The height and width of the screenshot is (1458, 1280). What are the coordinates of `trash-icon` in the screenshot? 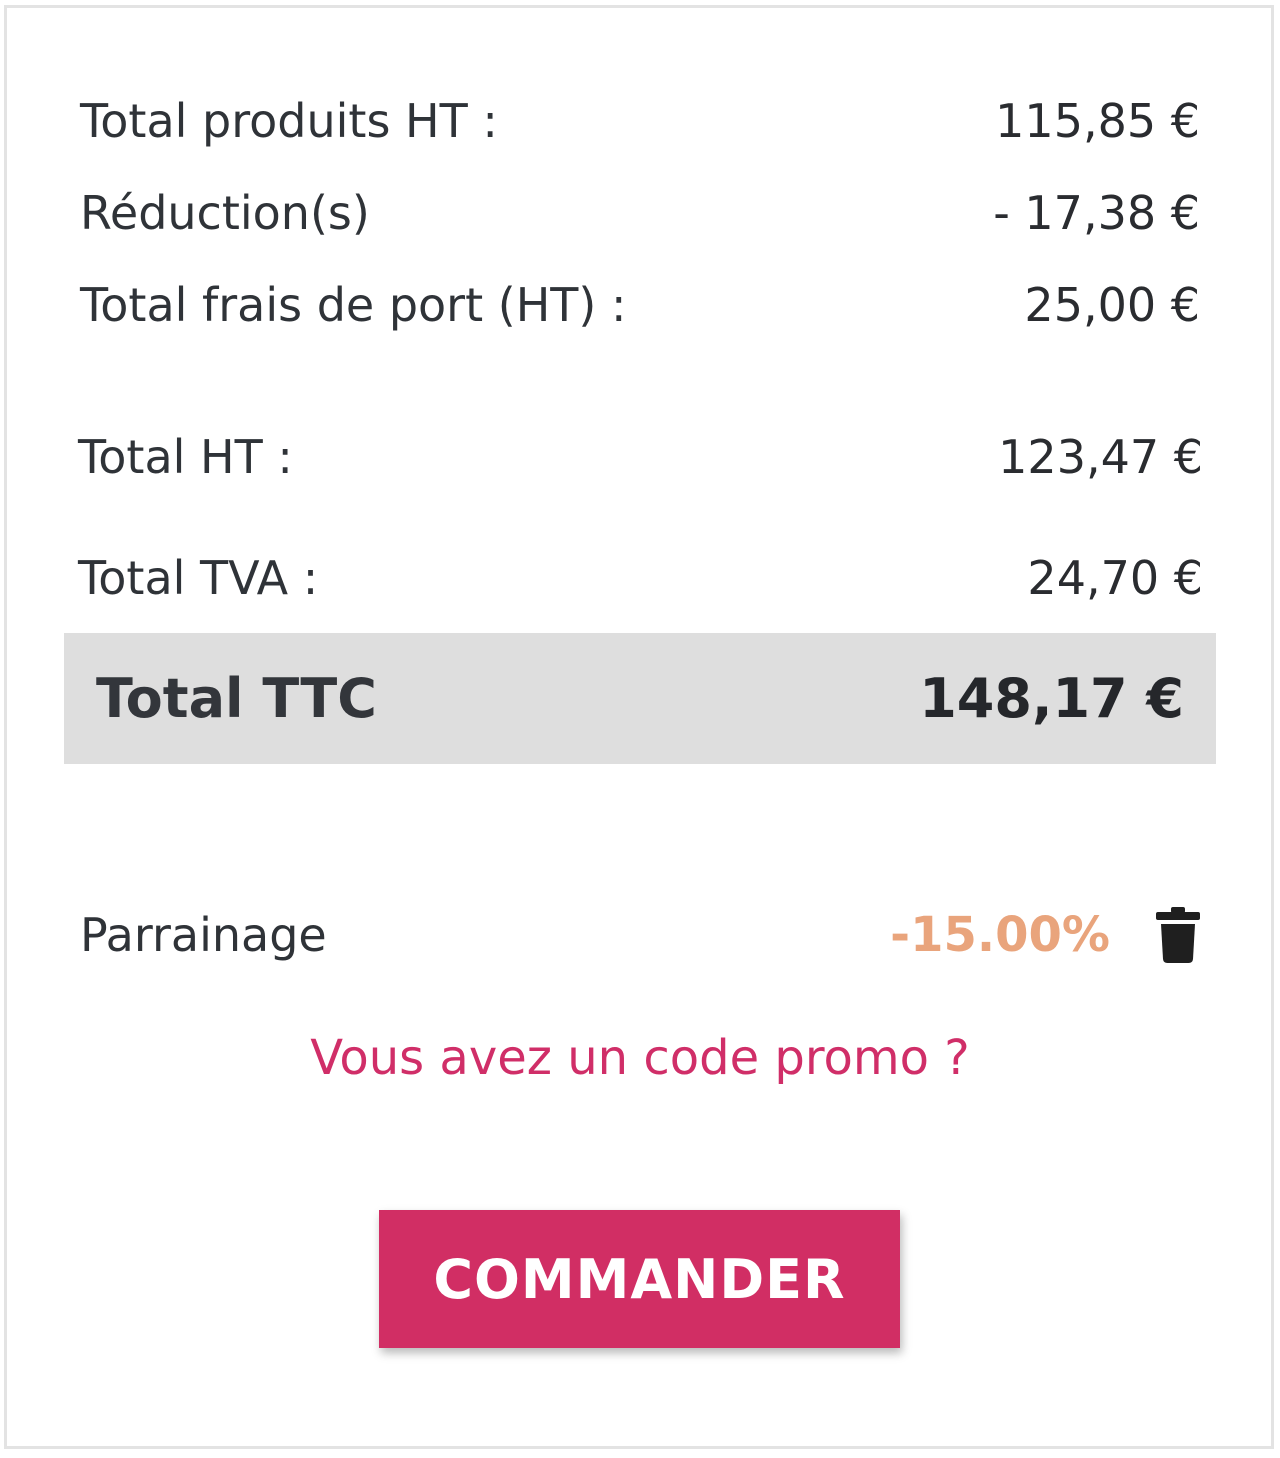 It's located at (1178, 935).